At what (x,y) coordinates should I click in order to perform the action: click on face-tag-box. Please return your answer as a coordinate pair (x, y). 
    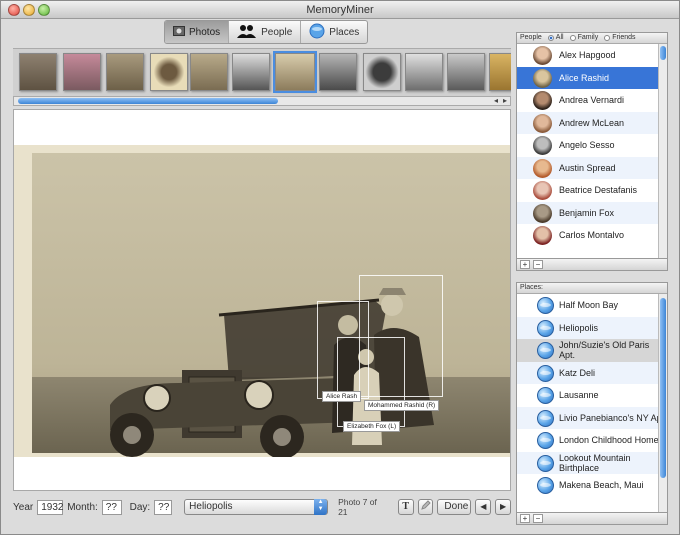
    Looking at the image, I should click on (371, 382).